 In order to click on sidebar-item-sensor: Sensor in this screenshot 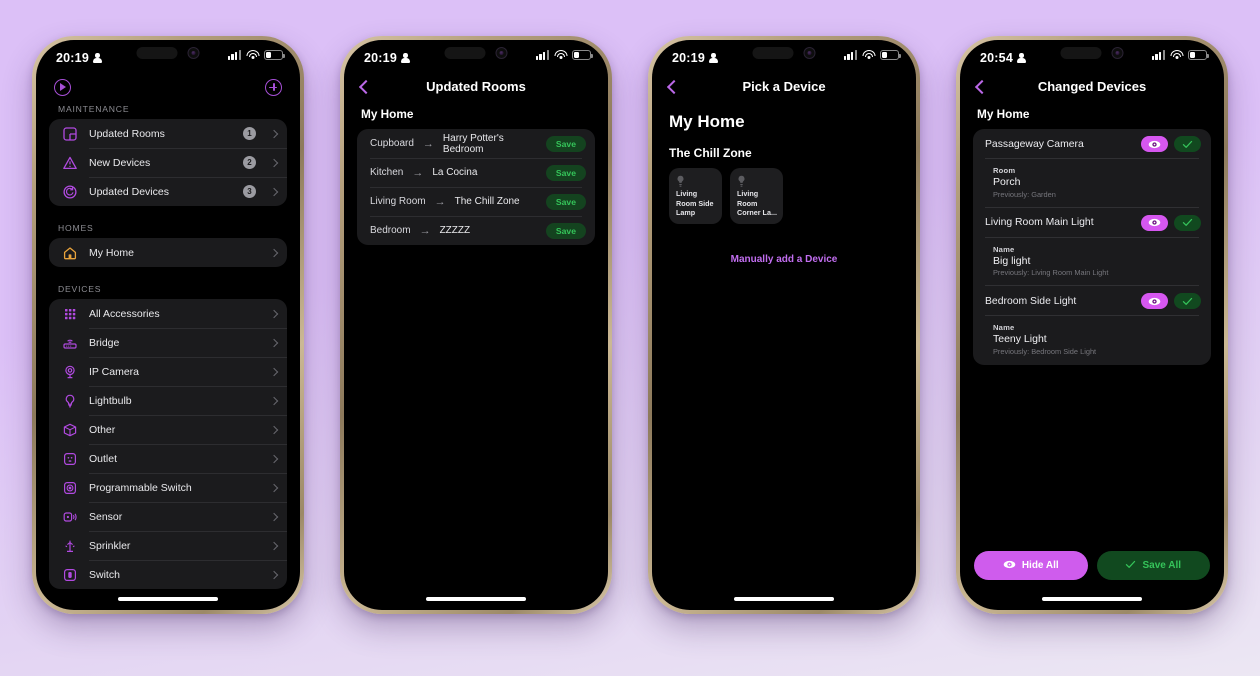, I will do `click(168, 516)`.